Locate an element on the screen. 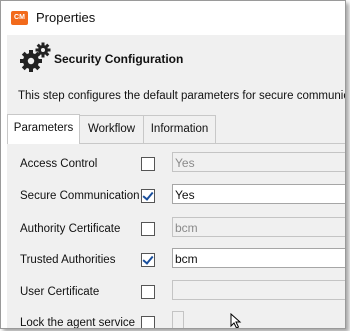 The image size is (350, 331). secure-communication-checkbox is located at coordinates (148, 196).